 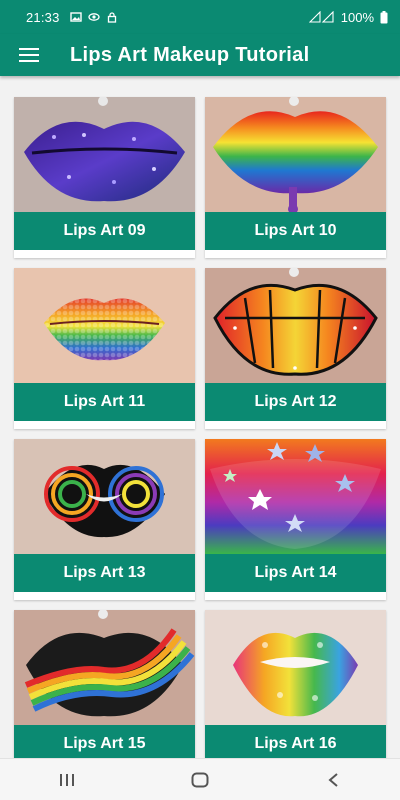 I want to click on card-label: Lips Art 14, so click(x=295, y=573).